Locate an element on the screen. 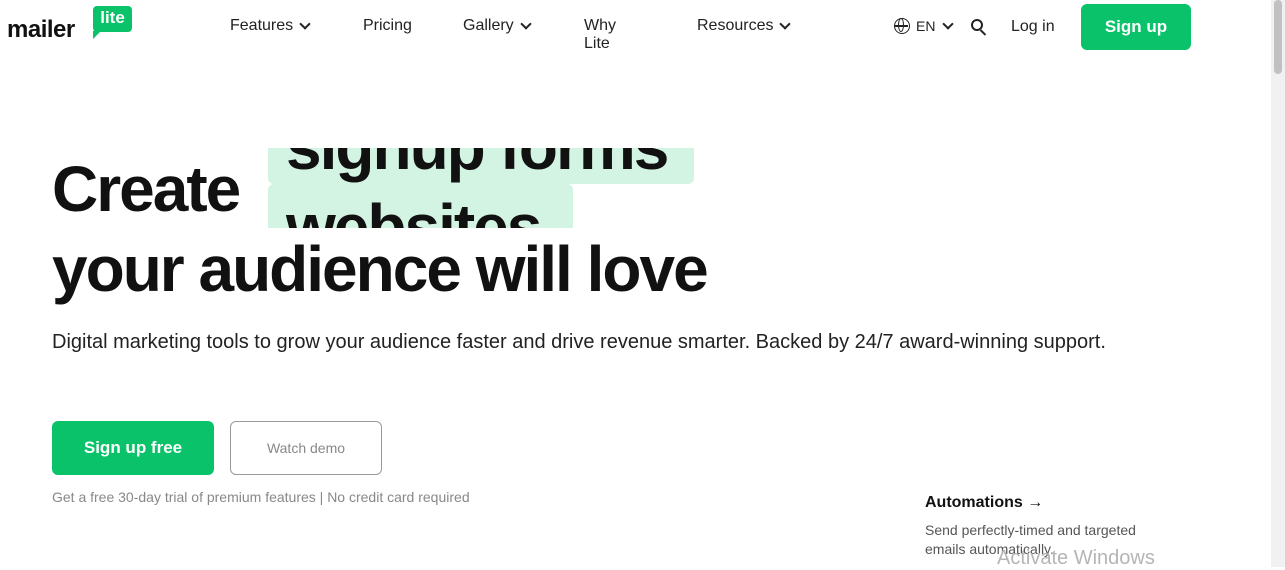 Image resolution: width=1285 pixels, height=570 pixels. rotating-words: signup forms websites is located at coordinates (482, 188).